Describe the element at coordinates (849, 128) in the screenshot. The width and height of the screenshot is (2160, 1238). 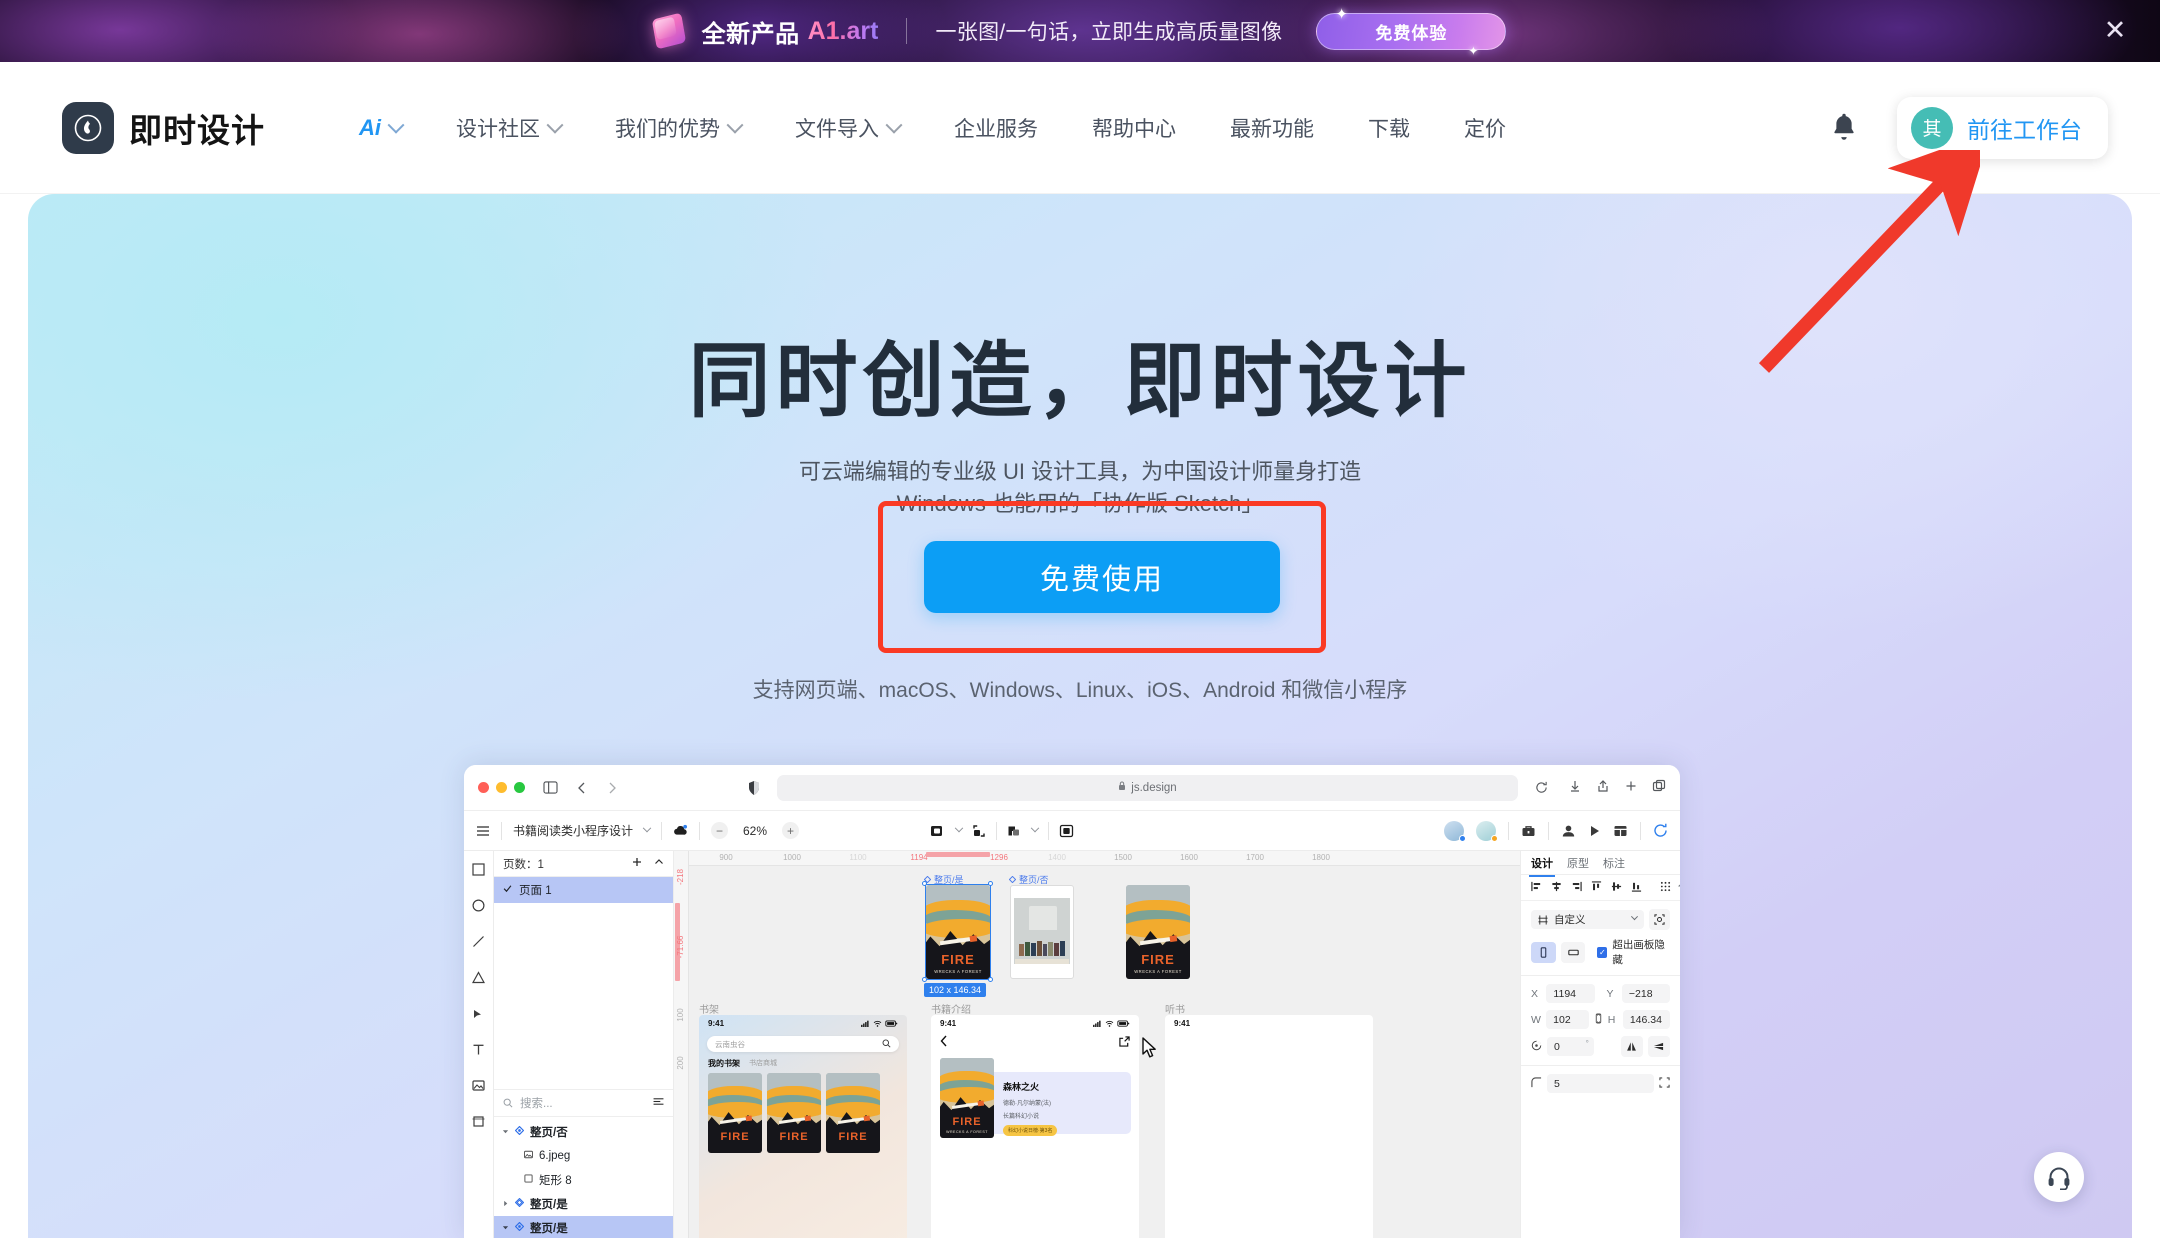
I see `nav-item-import: 文件导入` at that location.